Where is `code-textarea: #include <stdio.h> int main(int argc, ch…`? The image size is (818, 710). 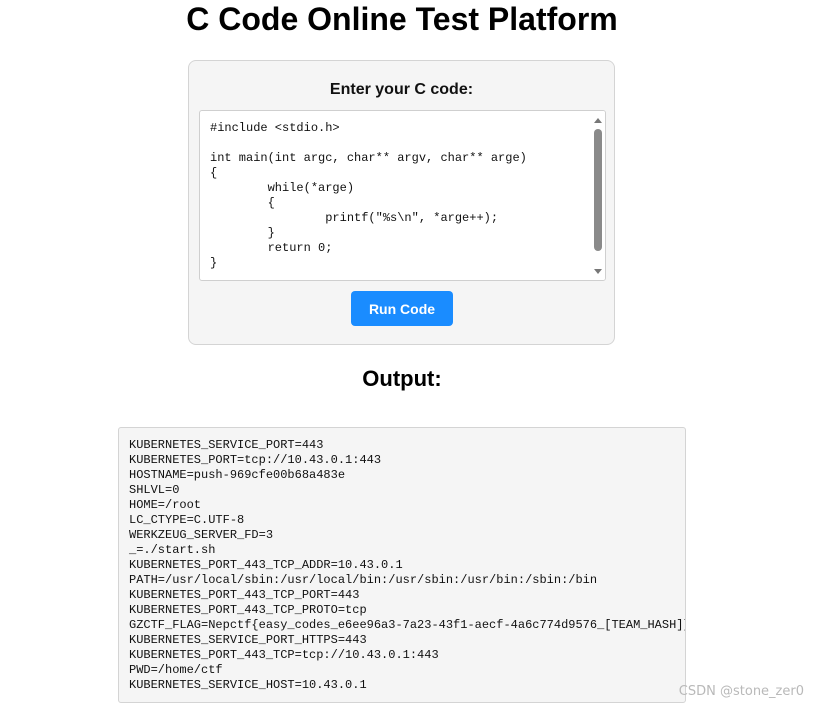 code-textarea: #include <stdio.h> int main(int argc, ch… is located at coordinates (402, 195).